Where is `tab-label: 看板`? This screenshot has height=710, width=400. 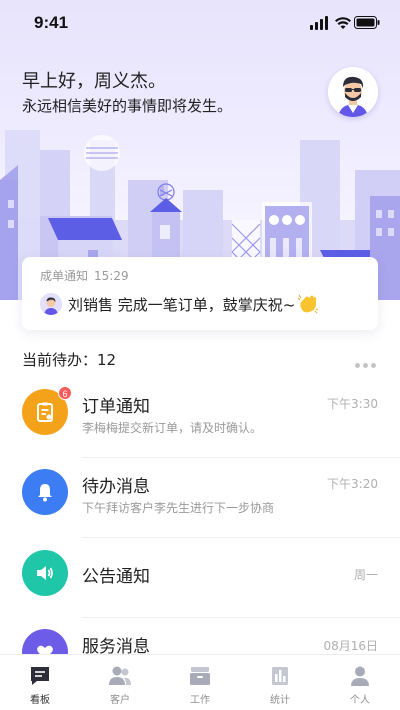
tab-label: 看板 is located at coordinates (40, 700).